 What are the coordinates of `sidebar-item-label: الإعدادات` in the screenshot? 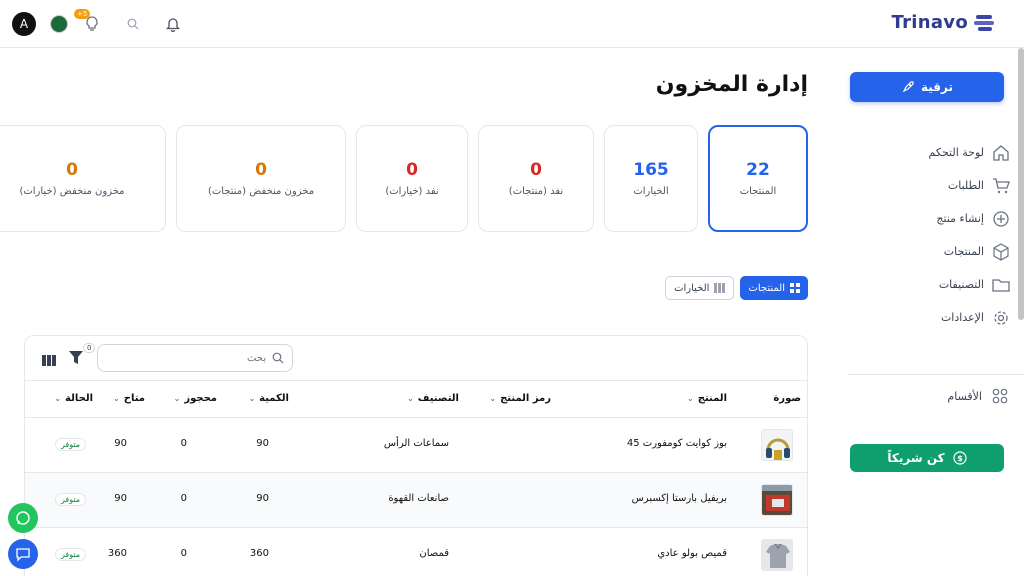 It's located at (962, 317).